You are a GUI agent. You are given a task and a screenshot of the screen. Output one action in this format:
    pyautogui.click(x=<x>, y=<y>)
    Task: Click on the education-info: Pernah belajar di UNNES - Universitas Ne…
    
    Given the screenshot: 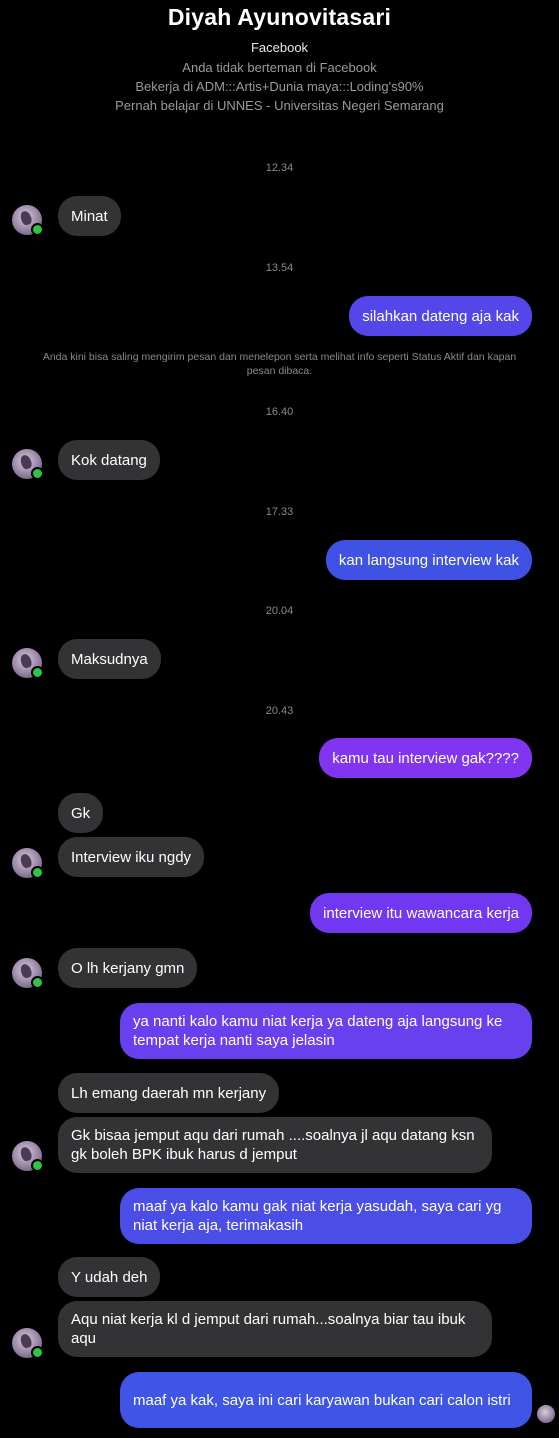 What is the action you would take?
    pyautogui.click(x=279, y=105)
    